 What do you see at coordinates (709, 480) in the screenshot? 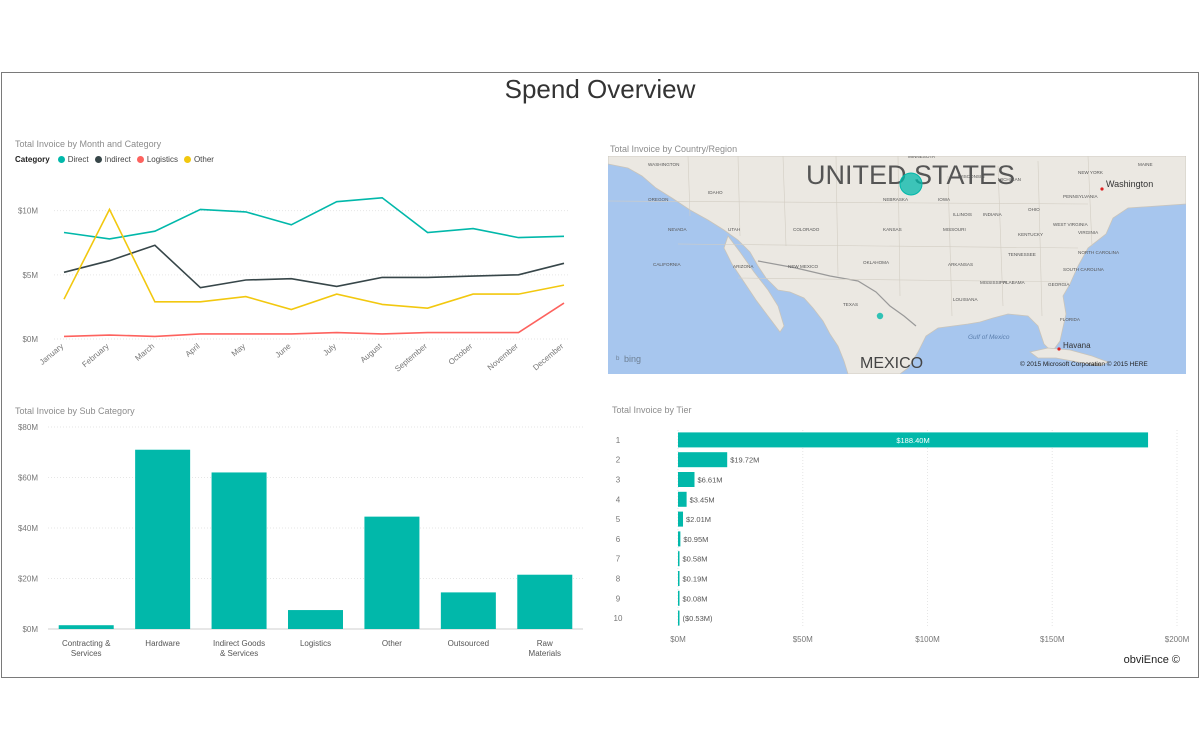
I see `data-label: $6.61M` at bounding box center [709, 480].